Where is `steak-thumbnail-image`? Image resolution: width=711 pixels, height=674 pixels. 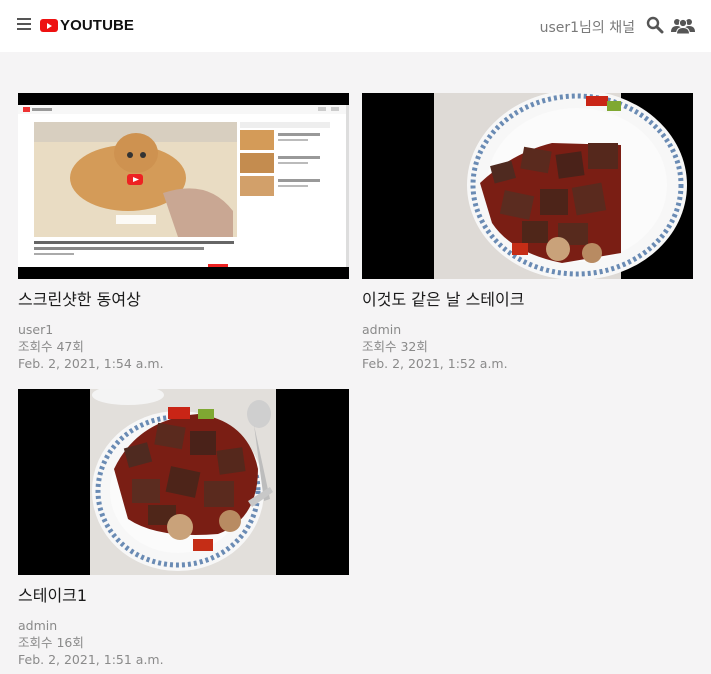 steak-thumbnail-image is located at coordinates (527, 186).